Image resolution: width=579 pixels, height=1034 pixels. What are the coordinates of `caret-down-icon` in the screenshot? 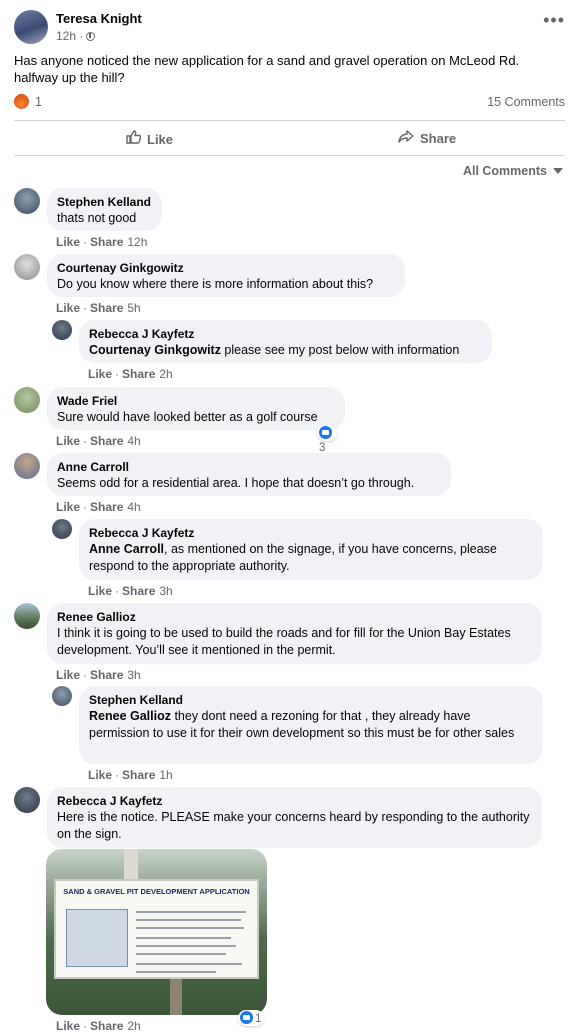 It's located at (558, 171).